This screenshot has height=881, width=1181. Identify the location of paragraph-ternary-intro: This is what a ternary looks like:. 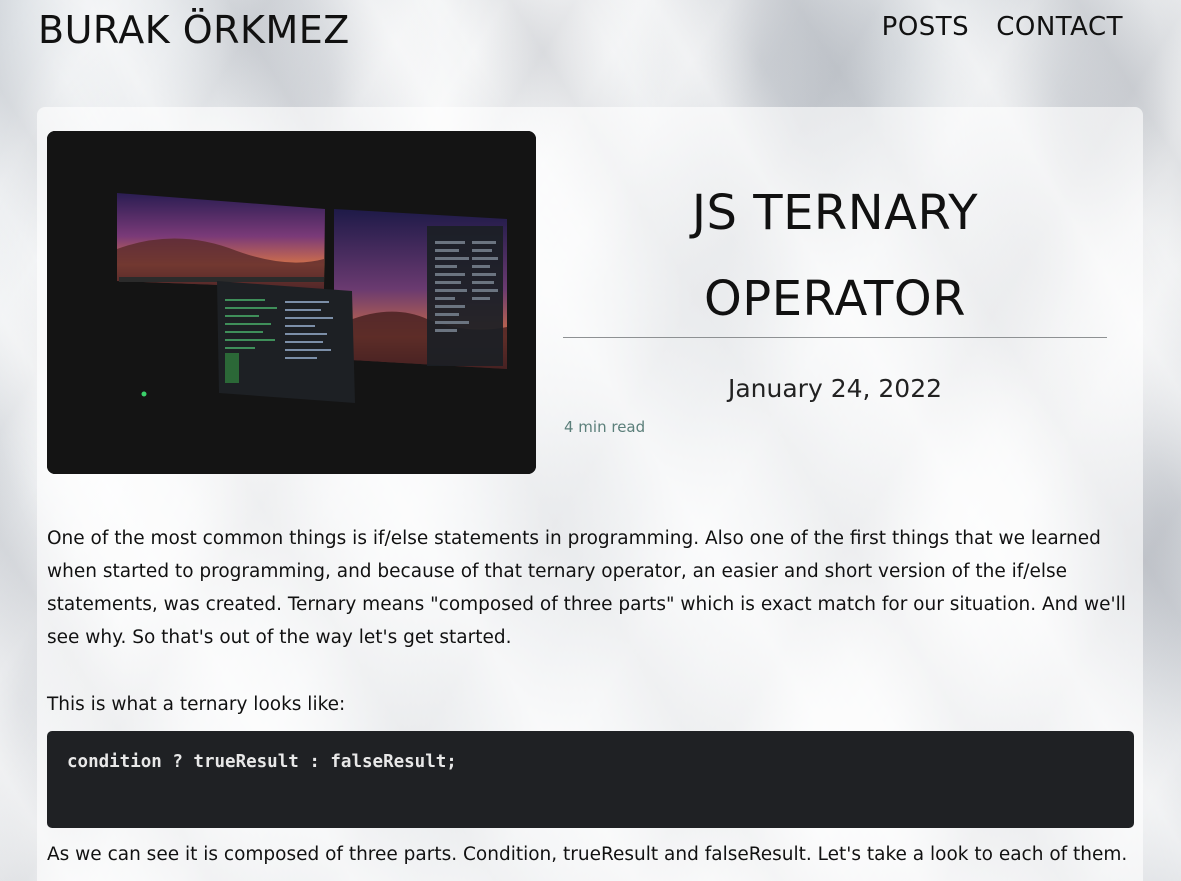
(196, 704).